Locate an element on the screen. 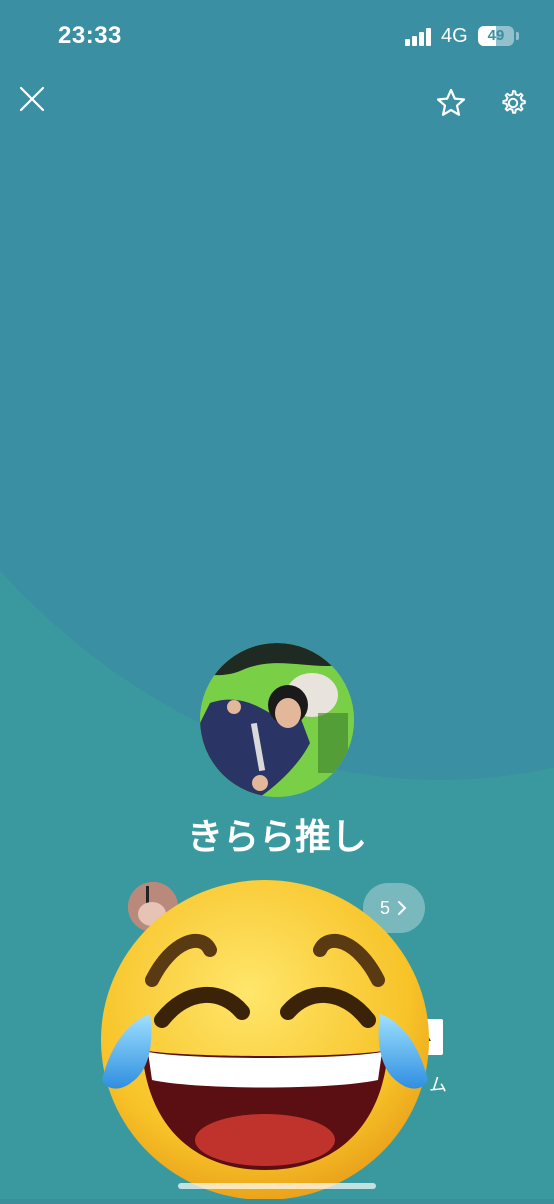  status-time: 23:33 is located at coordinates (90, 35).